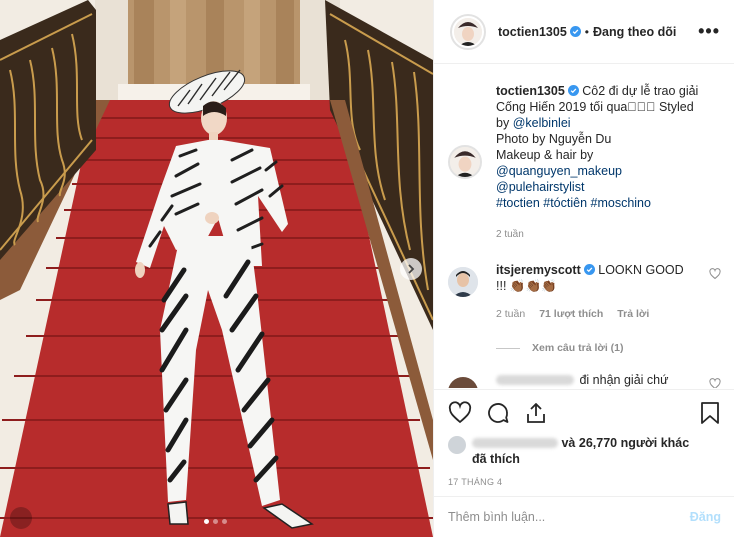 The image size is (734, 537). Describe the element at coordinates (584, 482) in the screenshot. I see `post-date: 17 THÁNG 4` at that location.